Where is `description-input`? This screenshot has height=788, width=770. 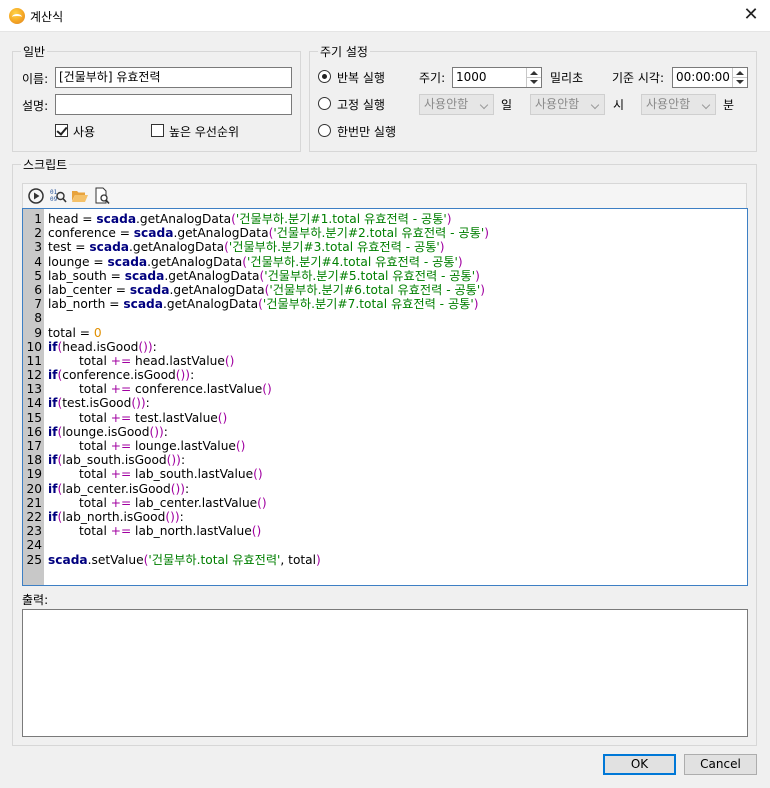
description-input is located at coordinates (173, 104).